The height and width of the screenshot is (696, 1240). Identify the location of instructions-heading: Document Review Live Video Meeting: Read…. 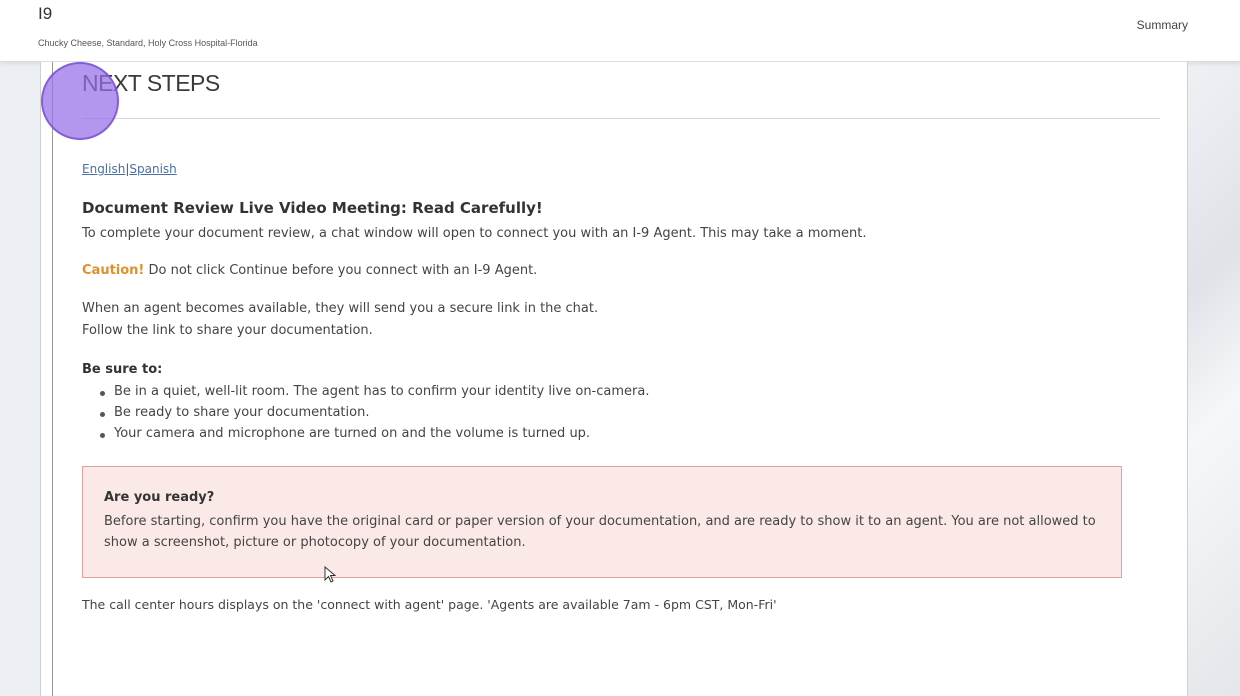
(312, 208).